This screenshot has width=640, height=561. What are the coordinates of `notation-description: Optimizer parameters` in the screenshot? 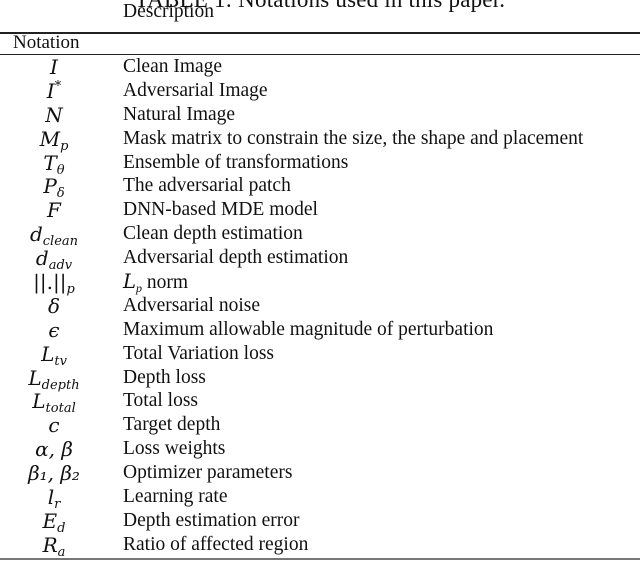 It's located at (207, 473).